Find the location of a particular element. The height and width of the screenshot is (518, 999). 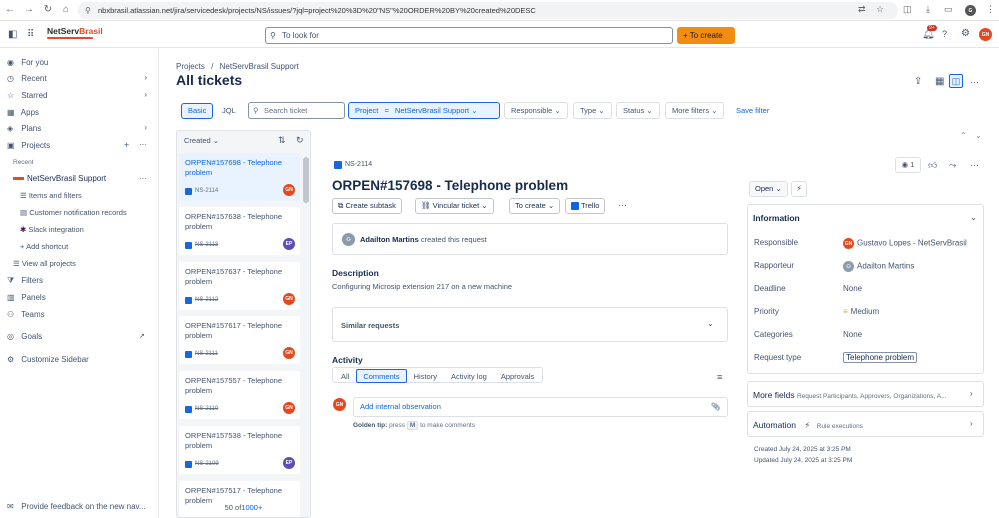

attachment-icon: 📎︎ is located at coordinates (716, 407).